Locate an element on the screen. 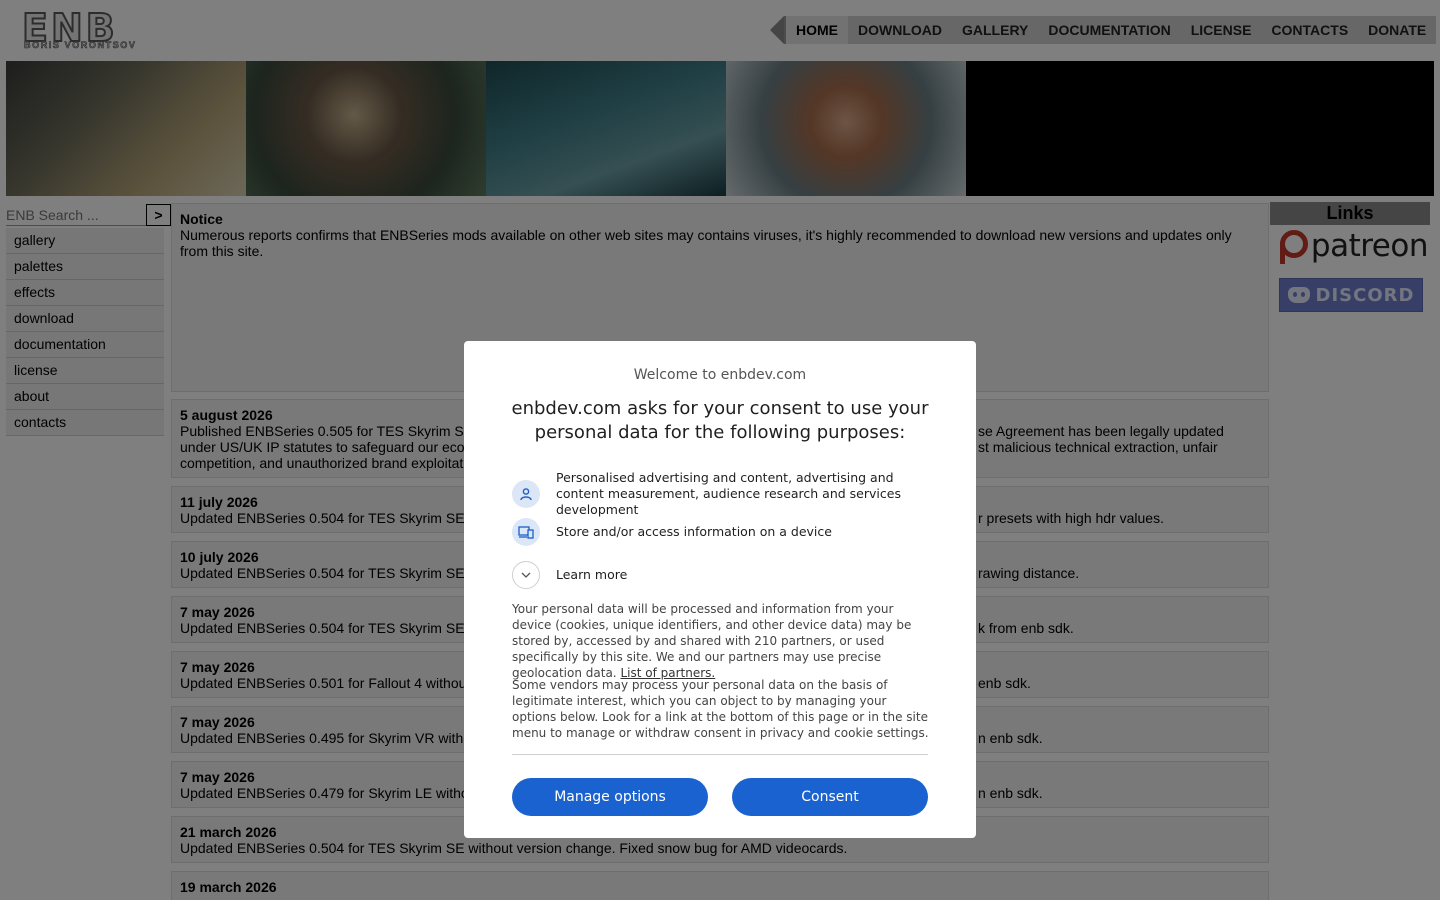  learn-more-label: Learn more is located at coordinates (592, 574).